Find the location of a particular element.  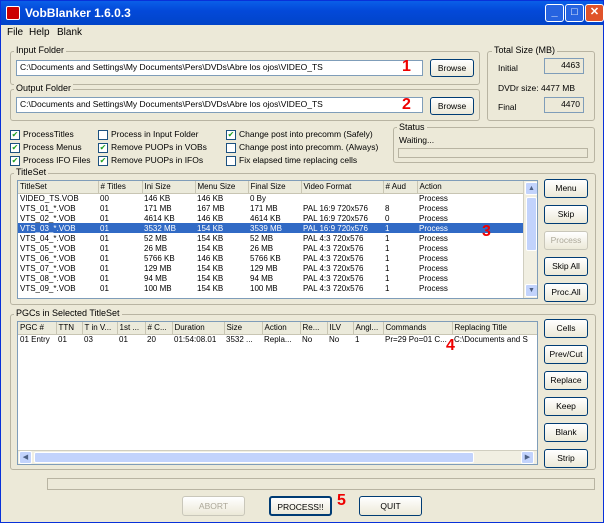

column-header: Ini Size is located at coordinates (169, 187).